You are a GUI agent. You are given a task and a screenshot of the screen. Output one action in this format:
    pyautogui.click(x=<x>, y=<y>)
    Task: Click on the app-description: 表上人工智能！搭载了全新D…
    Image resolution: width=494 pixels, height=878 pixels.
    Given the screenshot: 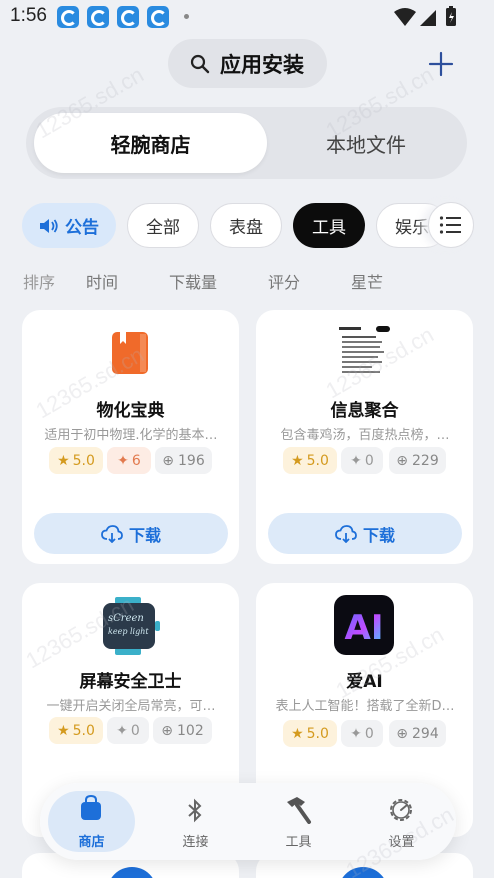 What is the action you would take?
    pyautogui.click(x=365, y=706)
    